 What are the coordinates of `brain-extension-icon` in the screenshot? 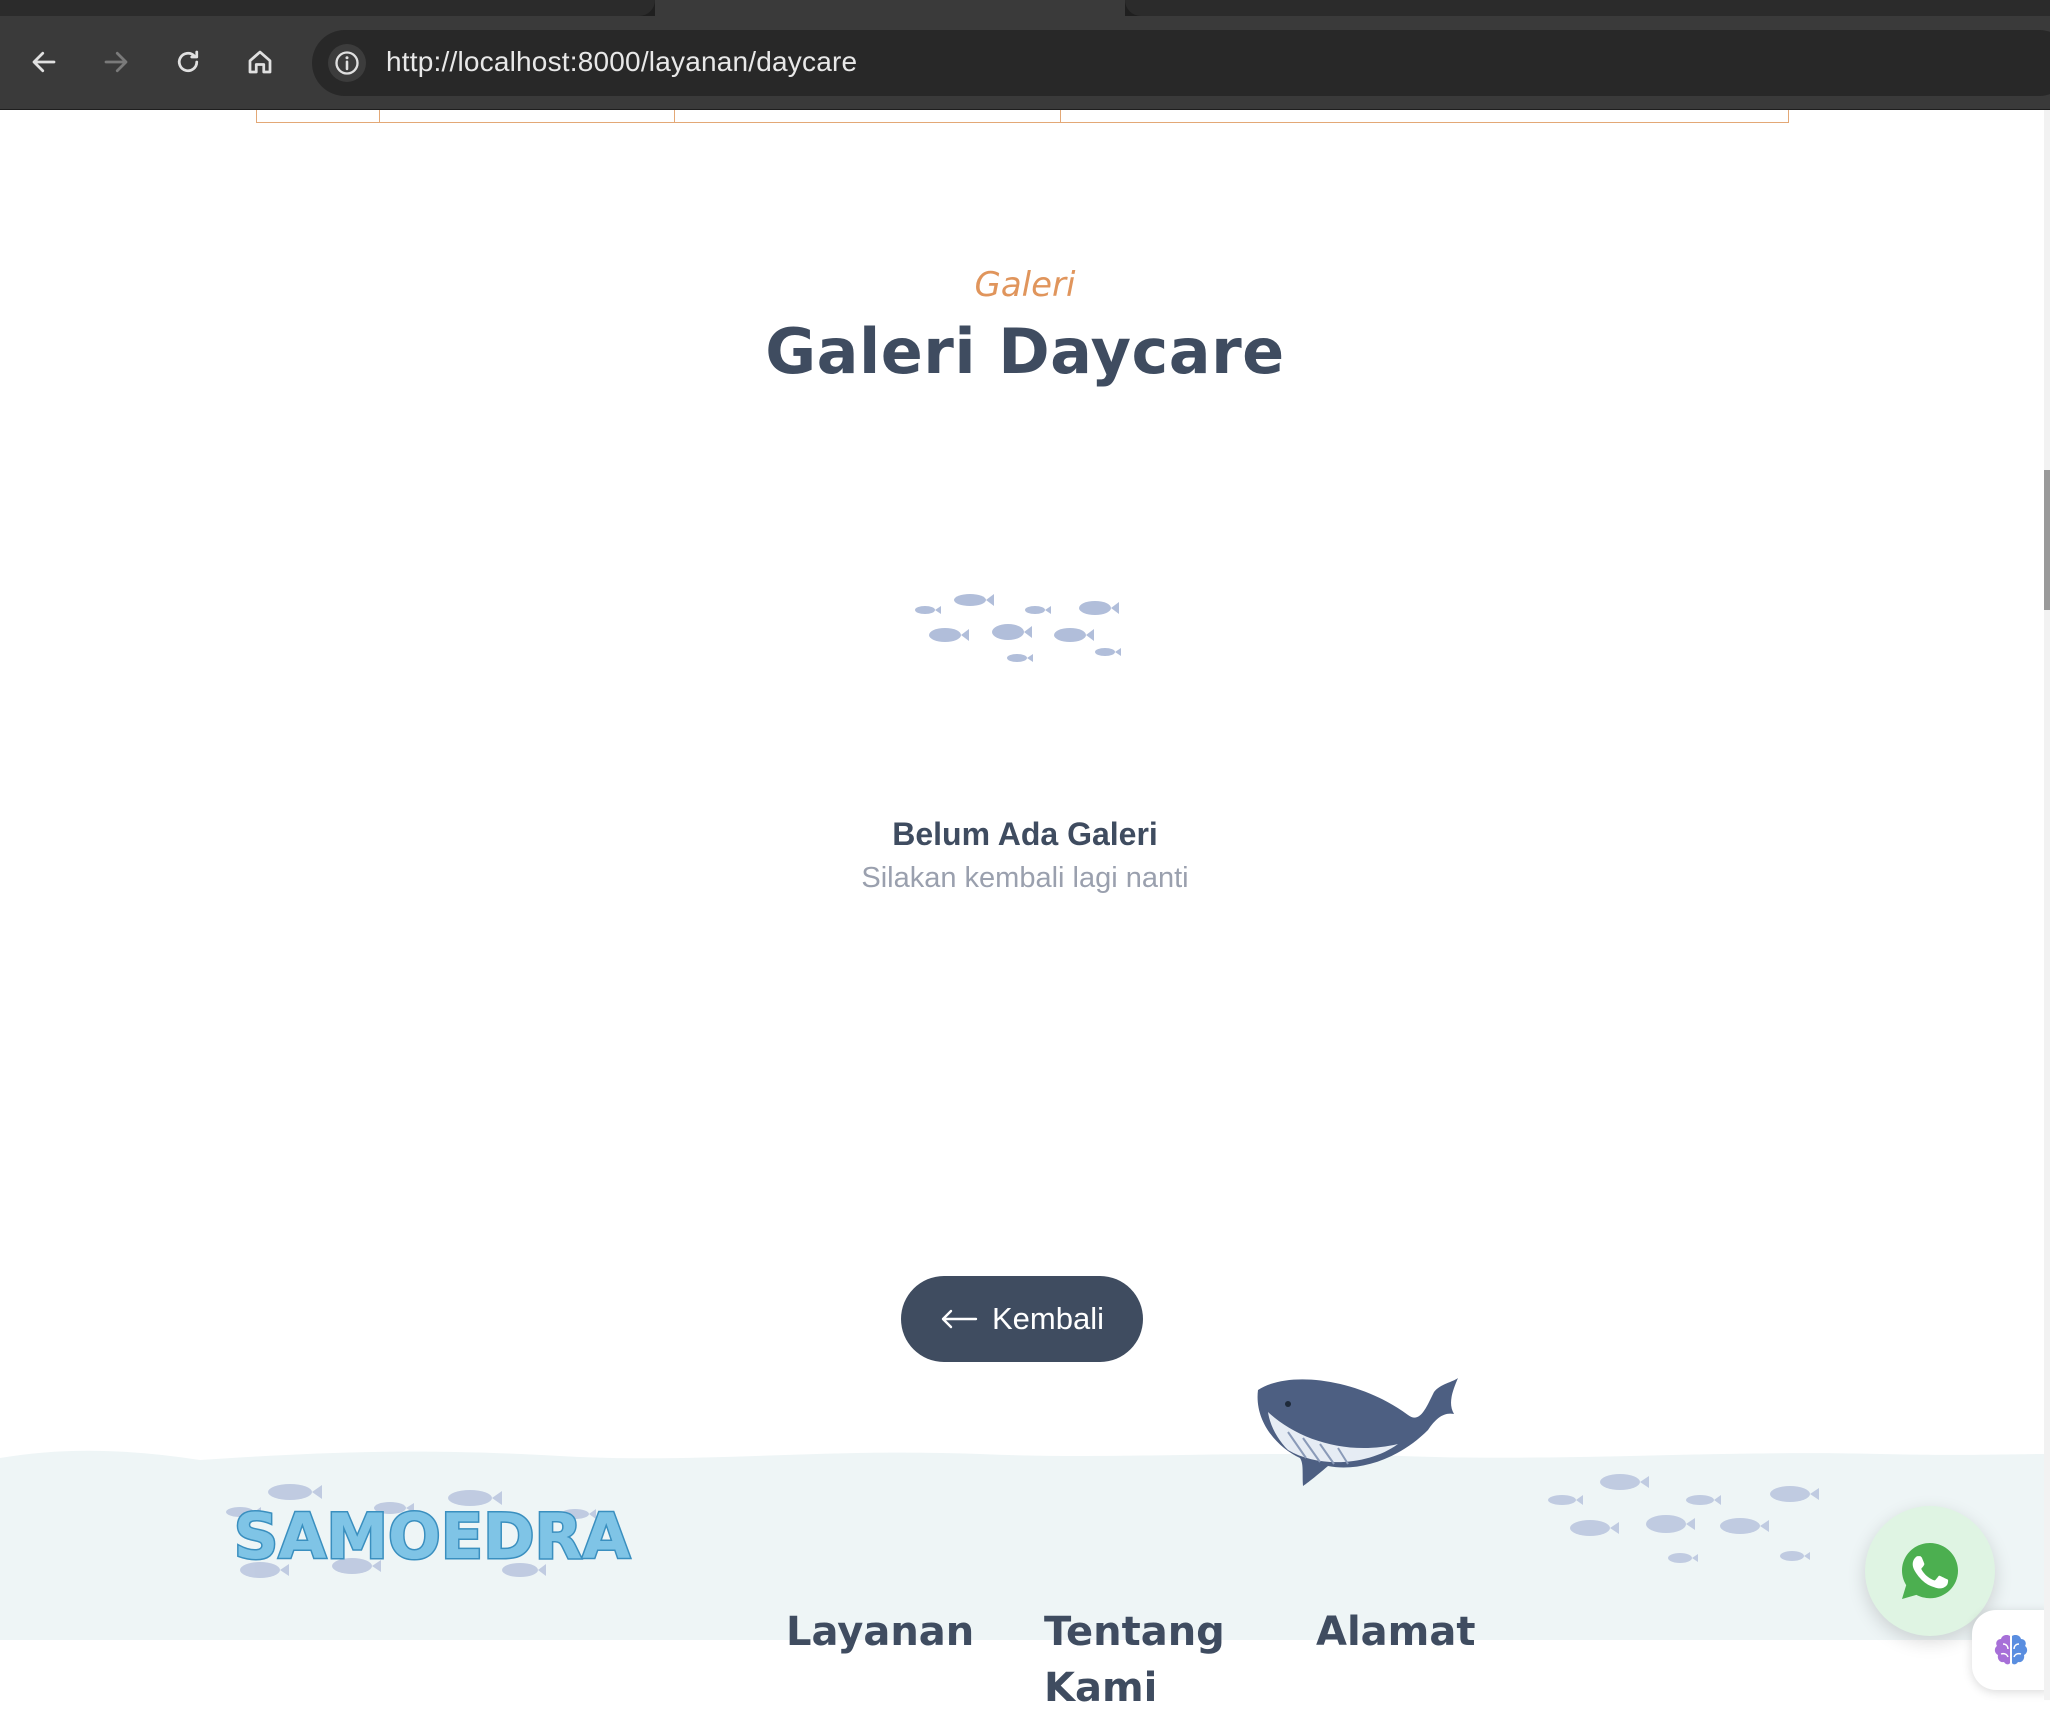 It's located at (2011, 1650).